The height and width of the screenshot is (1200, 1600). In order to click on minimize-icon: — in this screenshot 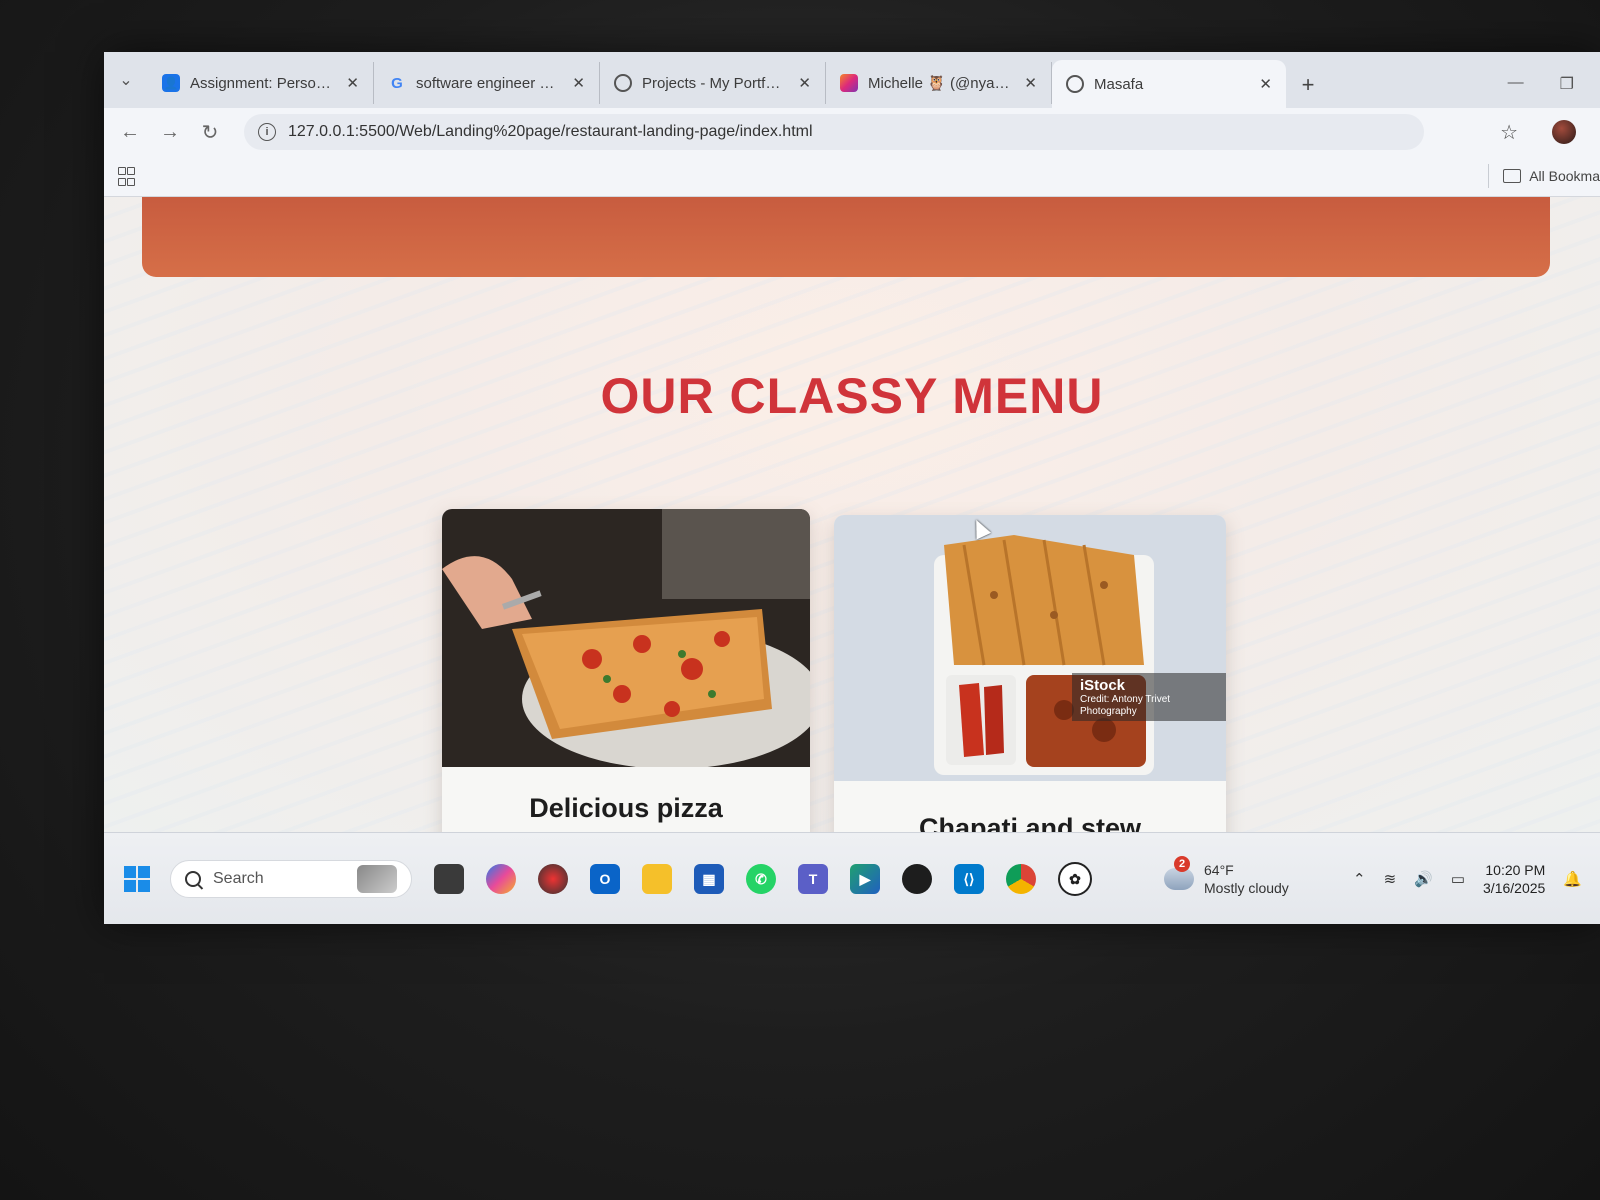, I will do `click(1516, 84)`.